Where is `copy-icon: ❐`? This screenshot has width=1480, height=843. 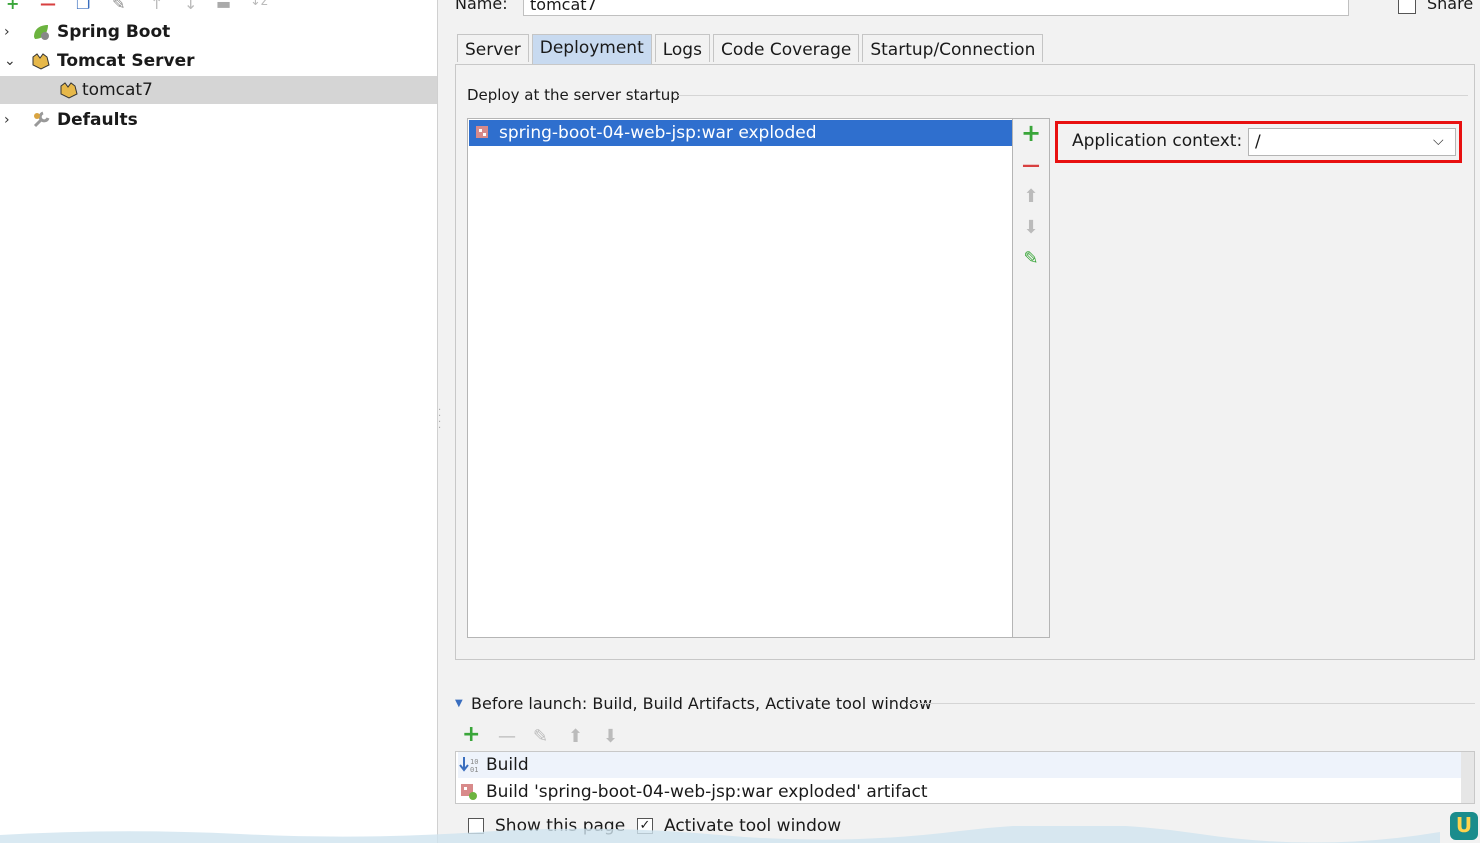
copy-icon: ❐ is located at coordinates (83, 6).